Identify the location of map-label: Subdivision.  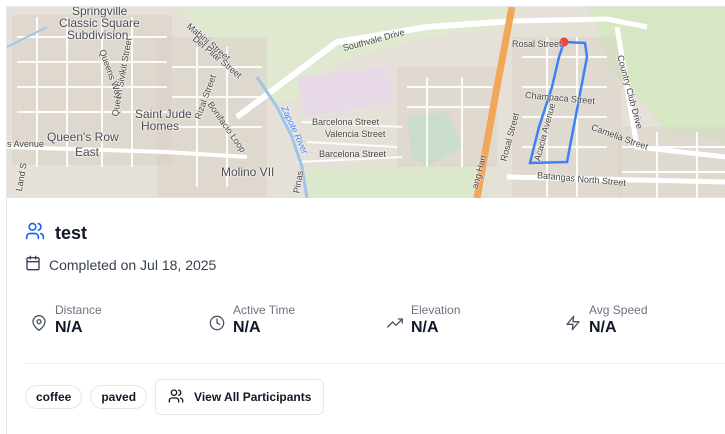
(98, 35).